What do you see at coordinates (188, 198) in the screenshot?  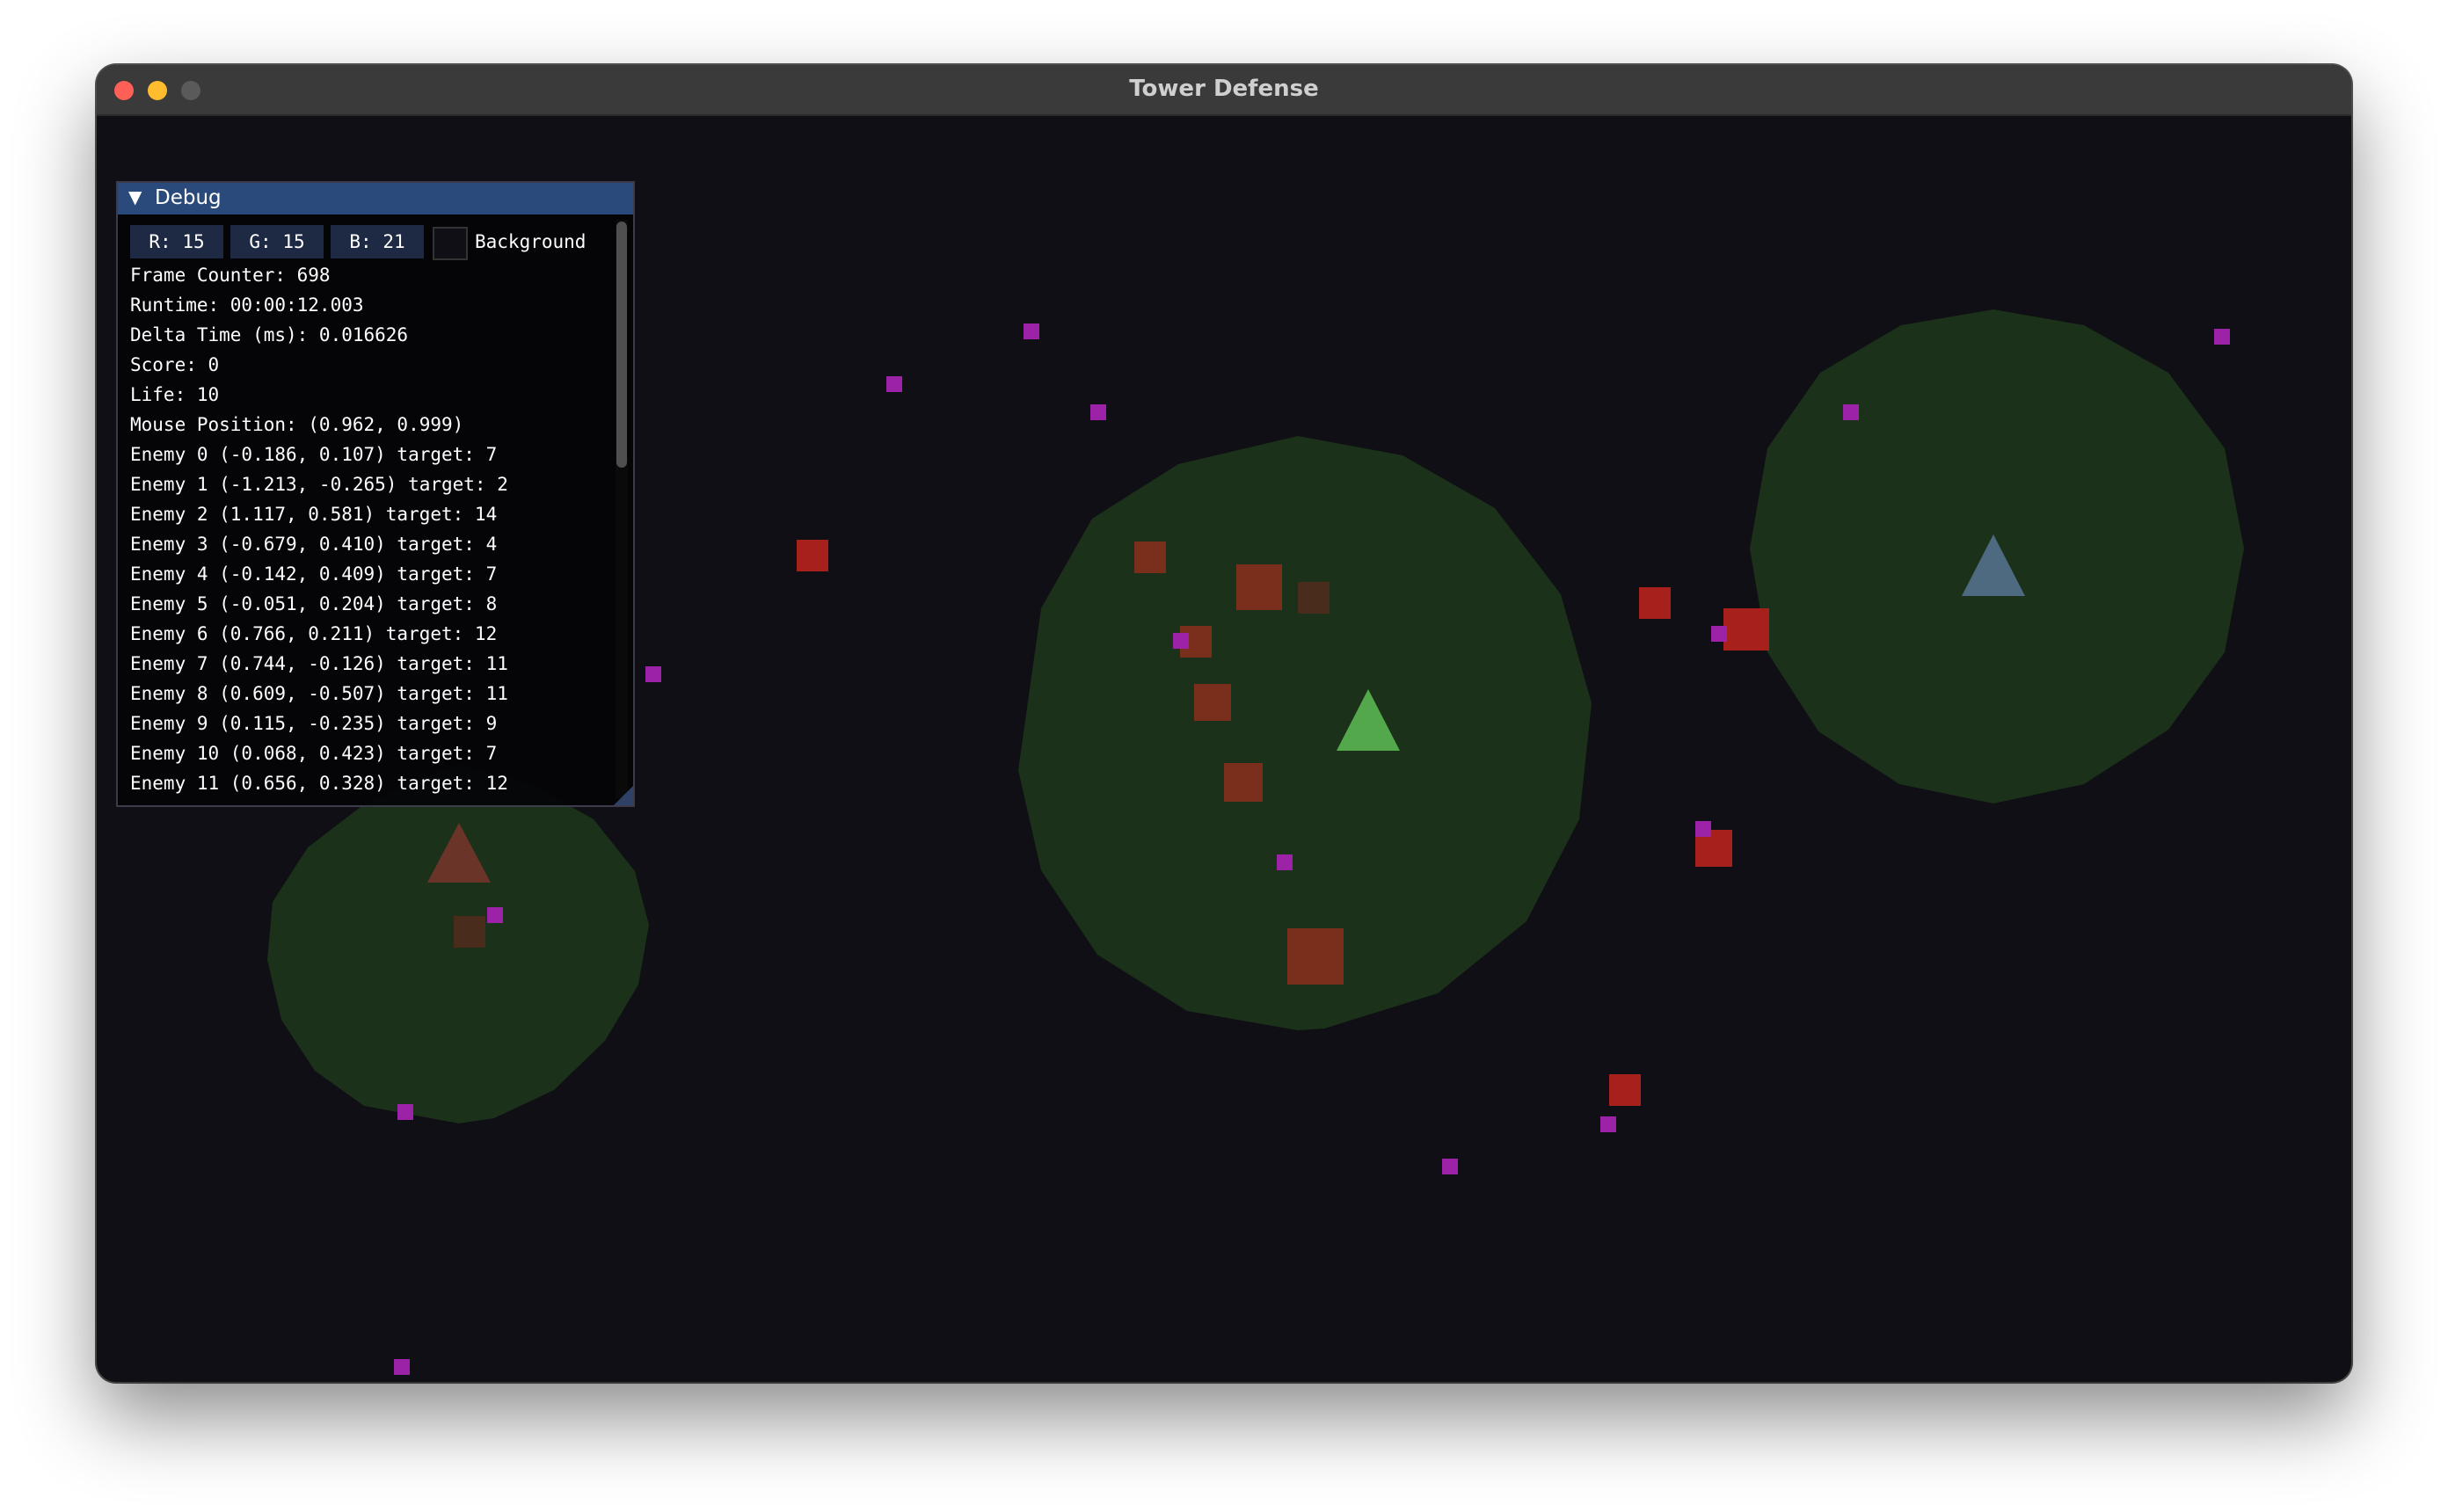 I see `debug-panel-title: Debug` at bounding box center [188, 198].